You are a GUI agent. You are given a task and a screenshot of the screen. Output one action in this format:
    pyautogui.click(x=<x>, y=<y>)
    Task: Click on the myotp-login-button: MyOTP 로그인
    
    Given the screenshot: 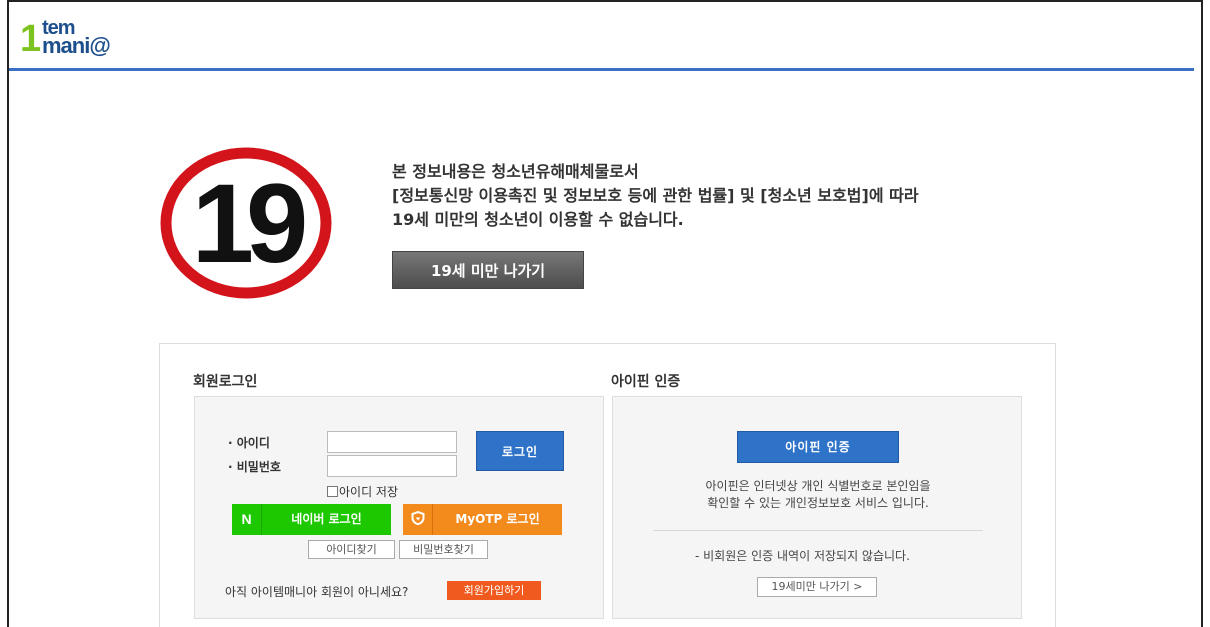 What is the action you would take?
    pyautogui.click(x=482, y=519)
    